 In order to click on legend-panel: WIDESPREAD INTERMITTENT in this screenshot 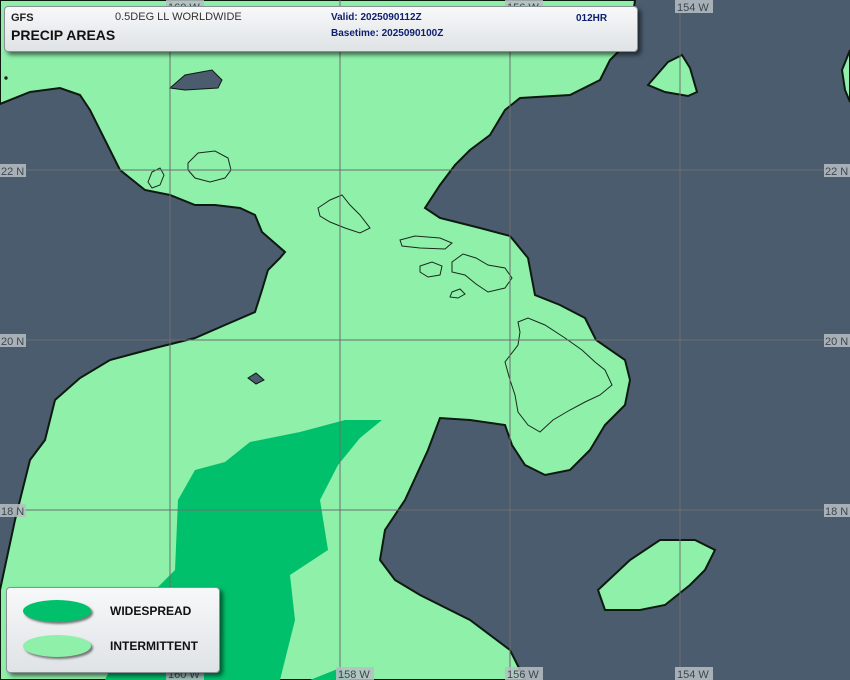, I will do `click(113, 630)`.